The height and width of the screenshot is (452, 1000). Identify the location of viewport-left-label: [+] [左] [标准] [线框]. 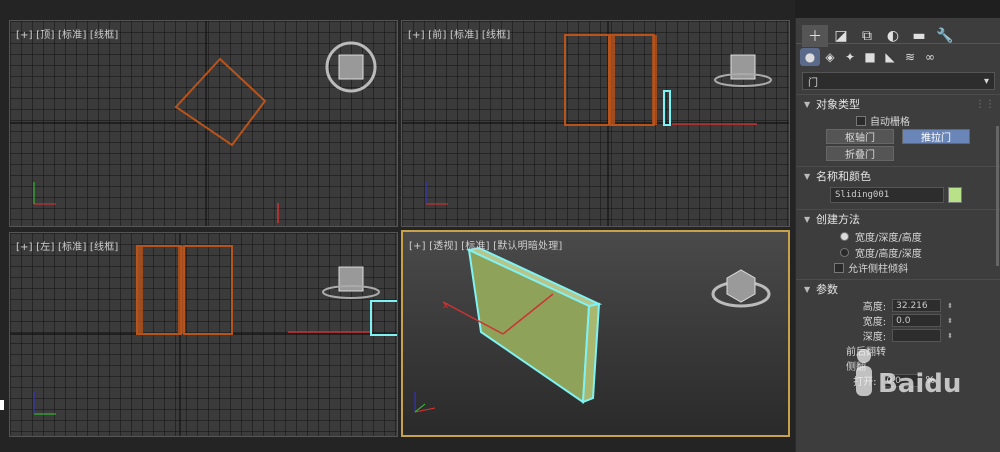
(67, 245).